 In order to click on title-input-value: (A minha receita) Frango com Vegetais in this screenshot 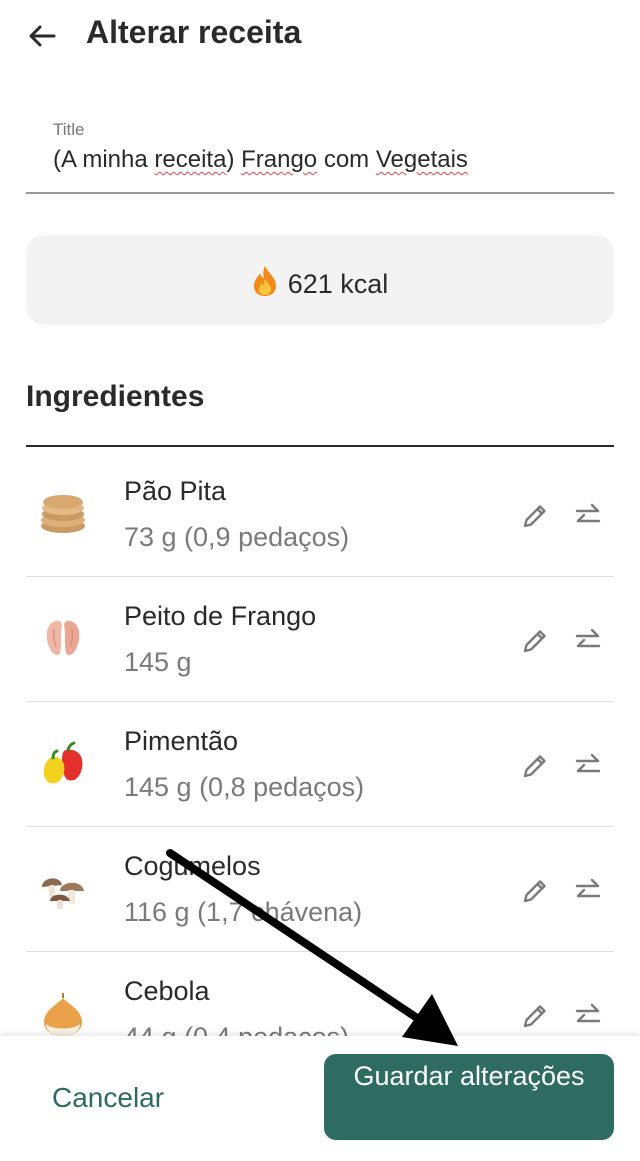, I will do `click(260, 160)`.